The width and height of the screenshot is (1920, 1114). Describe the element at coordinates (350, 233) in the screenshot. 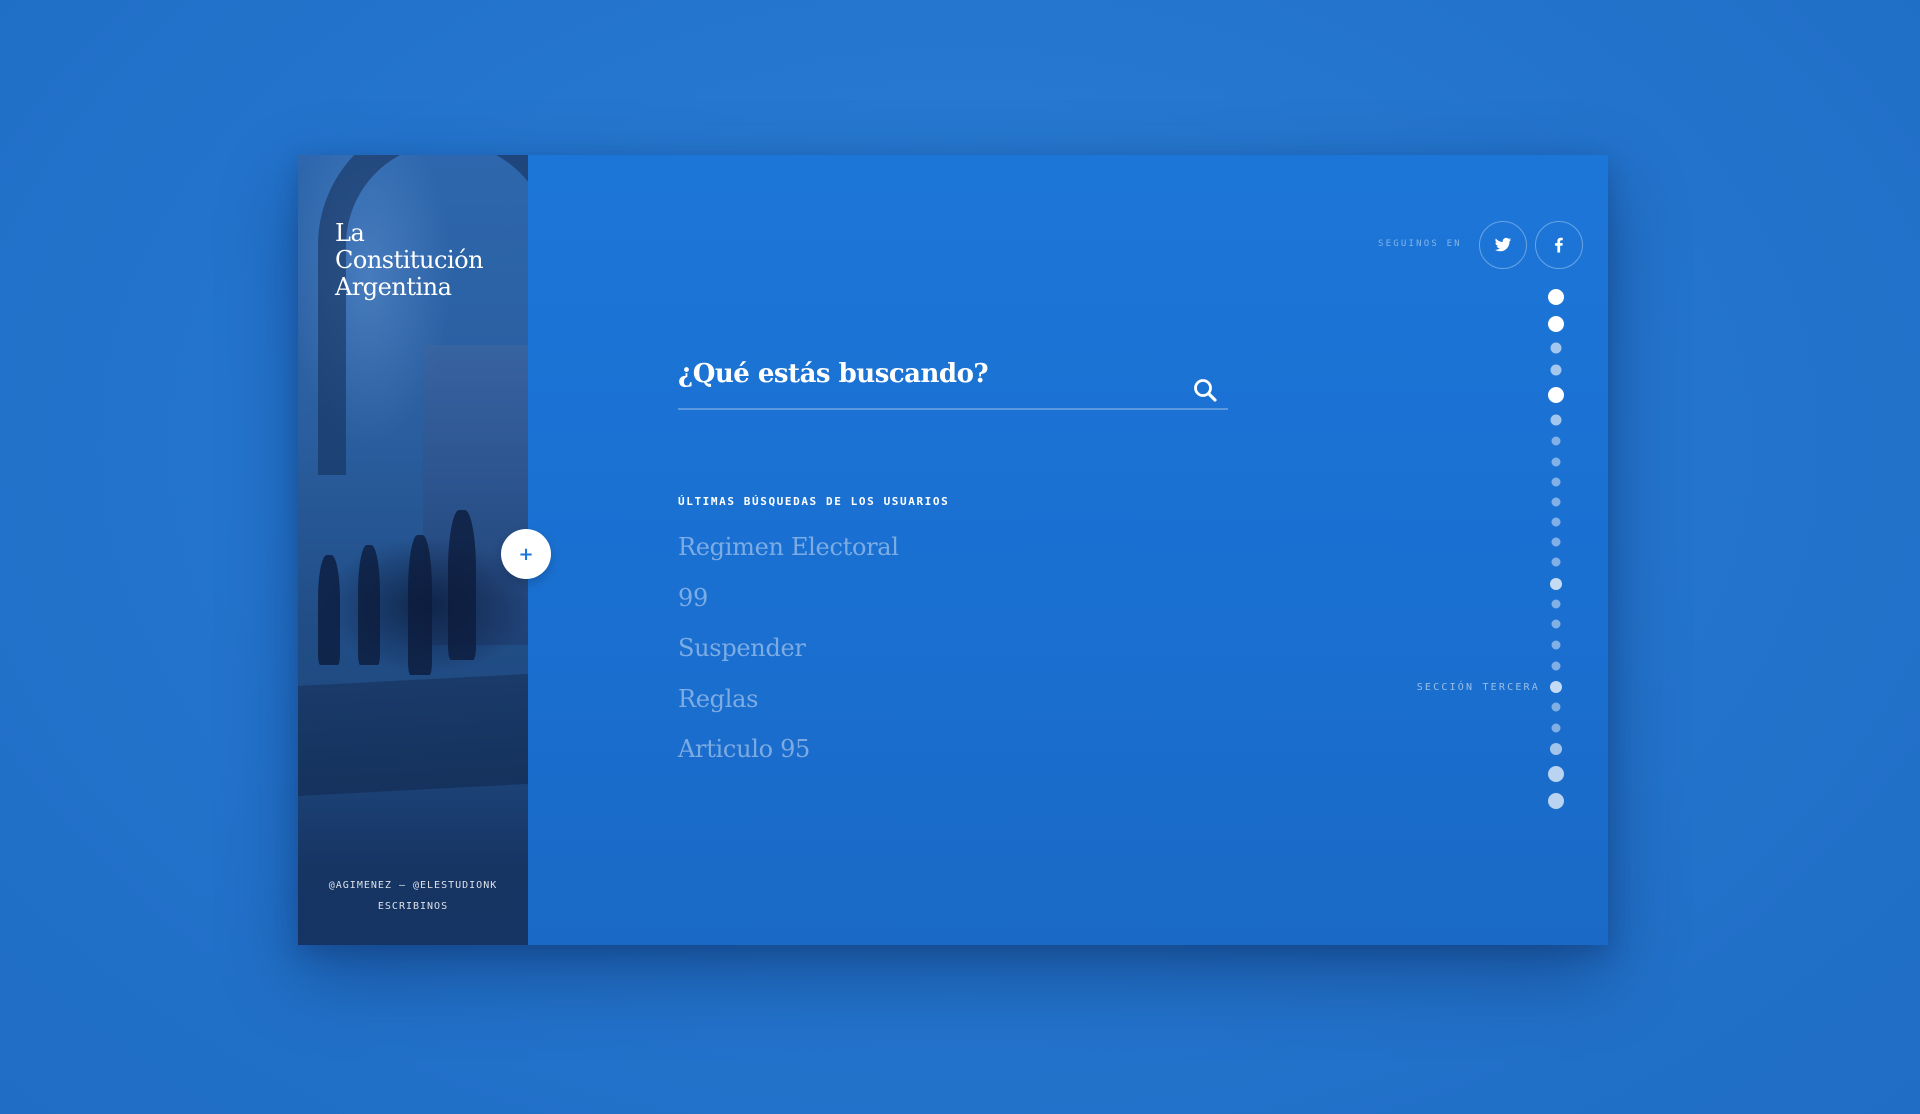

I see `logo-line: La` at that location.